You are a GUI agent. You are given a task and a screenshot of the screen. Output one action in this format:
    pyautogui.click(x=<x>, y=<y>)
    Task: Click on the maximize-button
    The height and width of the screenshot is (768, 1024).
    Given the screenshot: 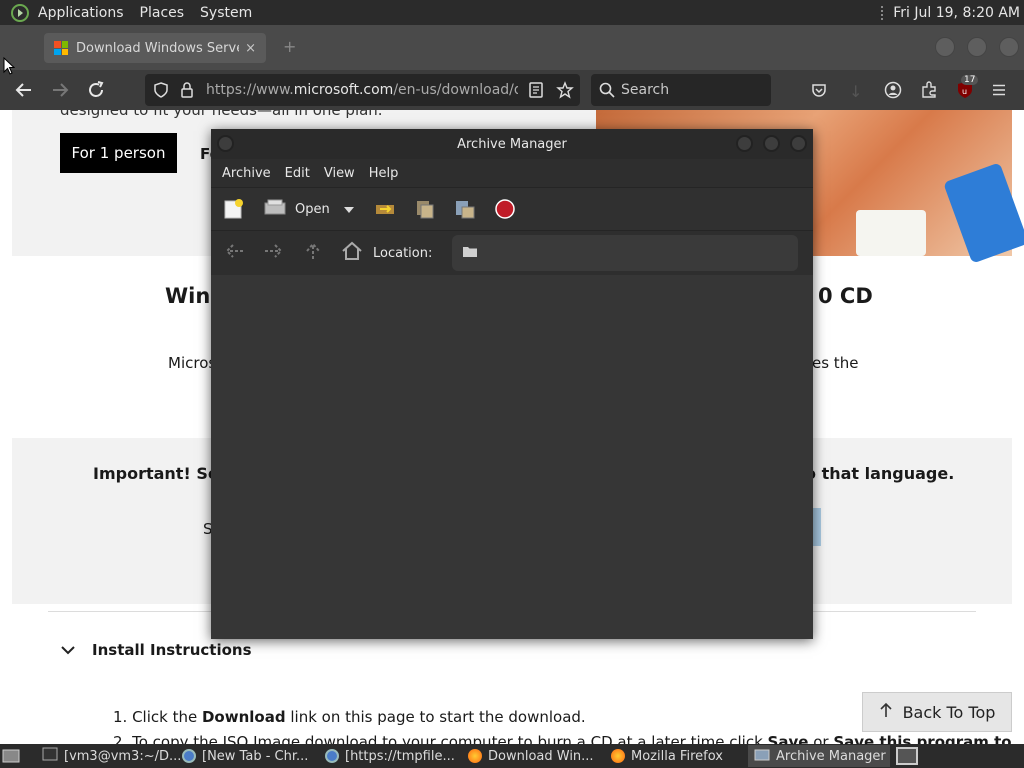 What is the action you would take?
    pyautogui.click(x=977, y=47)
    